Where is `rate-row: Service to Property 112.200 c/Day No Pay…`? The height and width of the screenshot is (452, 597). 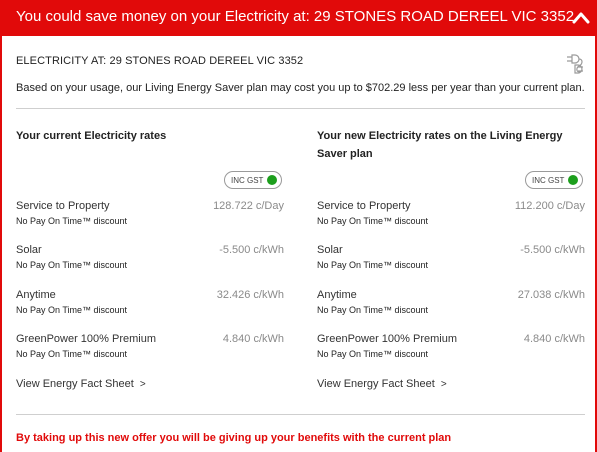
rate-row: Service to Property 112.200 c/Day No Pay… is located at coordinates (451, 217).